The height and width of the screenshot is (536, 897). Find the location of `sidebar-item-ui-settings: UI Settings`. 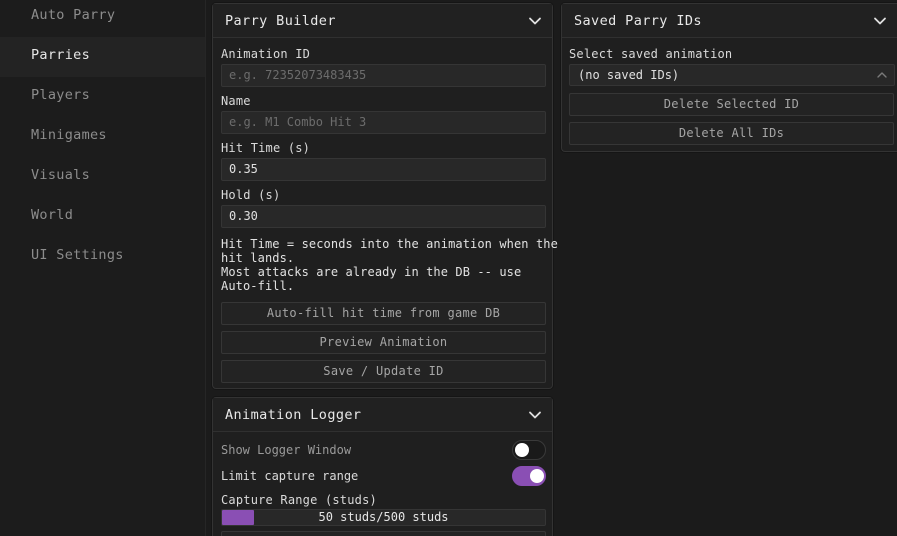

sidebar-item-ui-settings: UI Settings is located at coordinates (102, 257).